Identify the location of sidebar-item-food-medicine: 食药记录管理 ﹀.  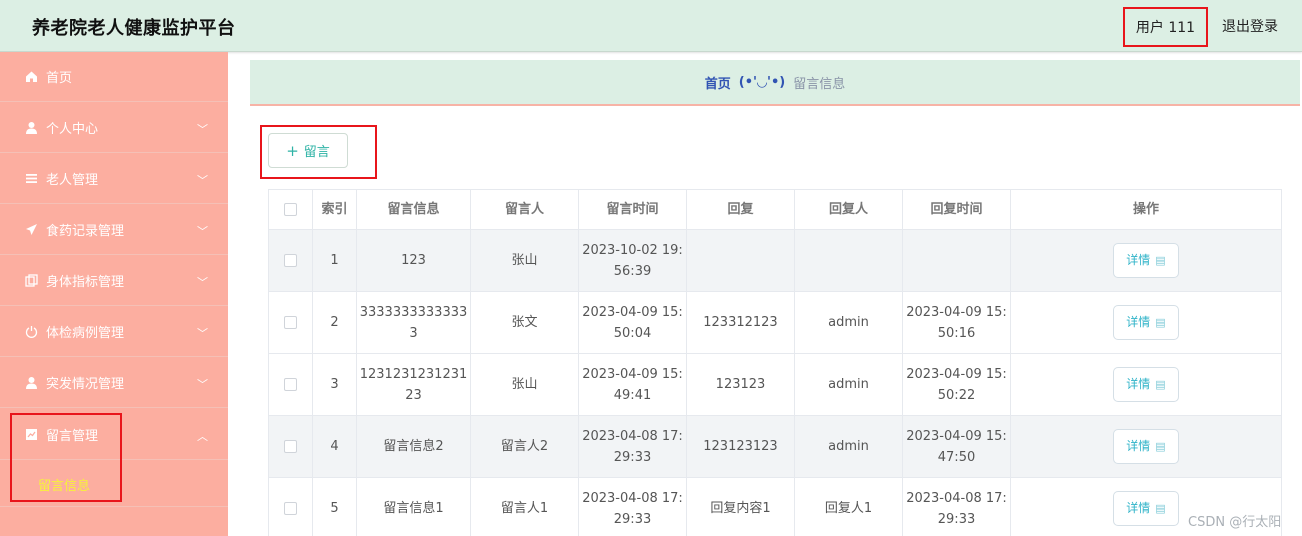
(114, 230).